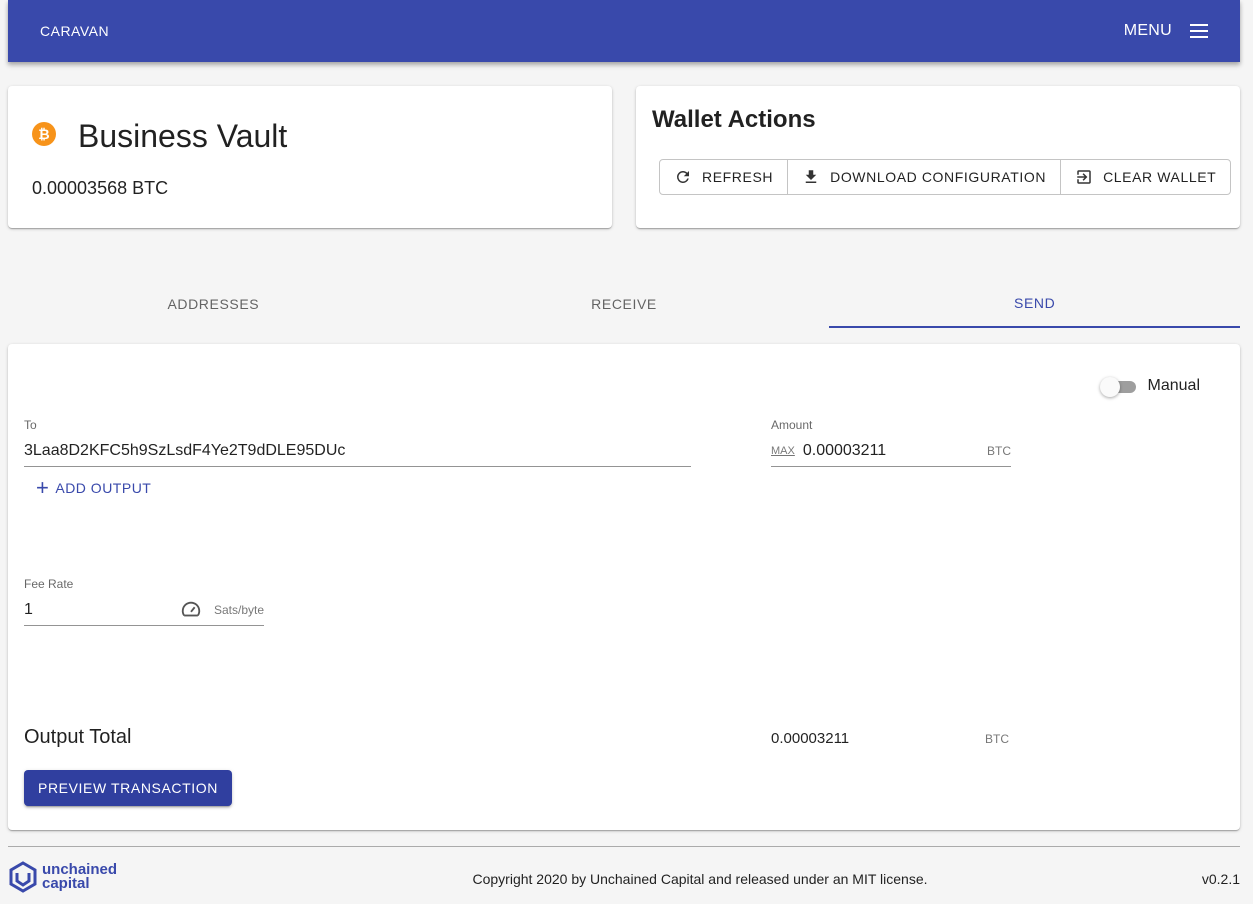 The height and width of the screenshot is (904, 1253). What do you see at coordinates (103, 488) in the screenshot?
I see `add-output-label: ADD OUTPUT` at bounding box center [103, 488].